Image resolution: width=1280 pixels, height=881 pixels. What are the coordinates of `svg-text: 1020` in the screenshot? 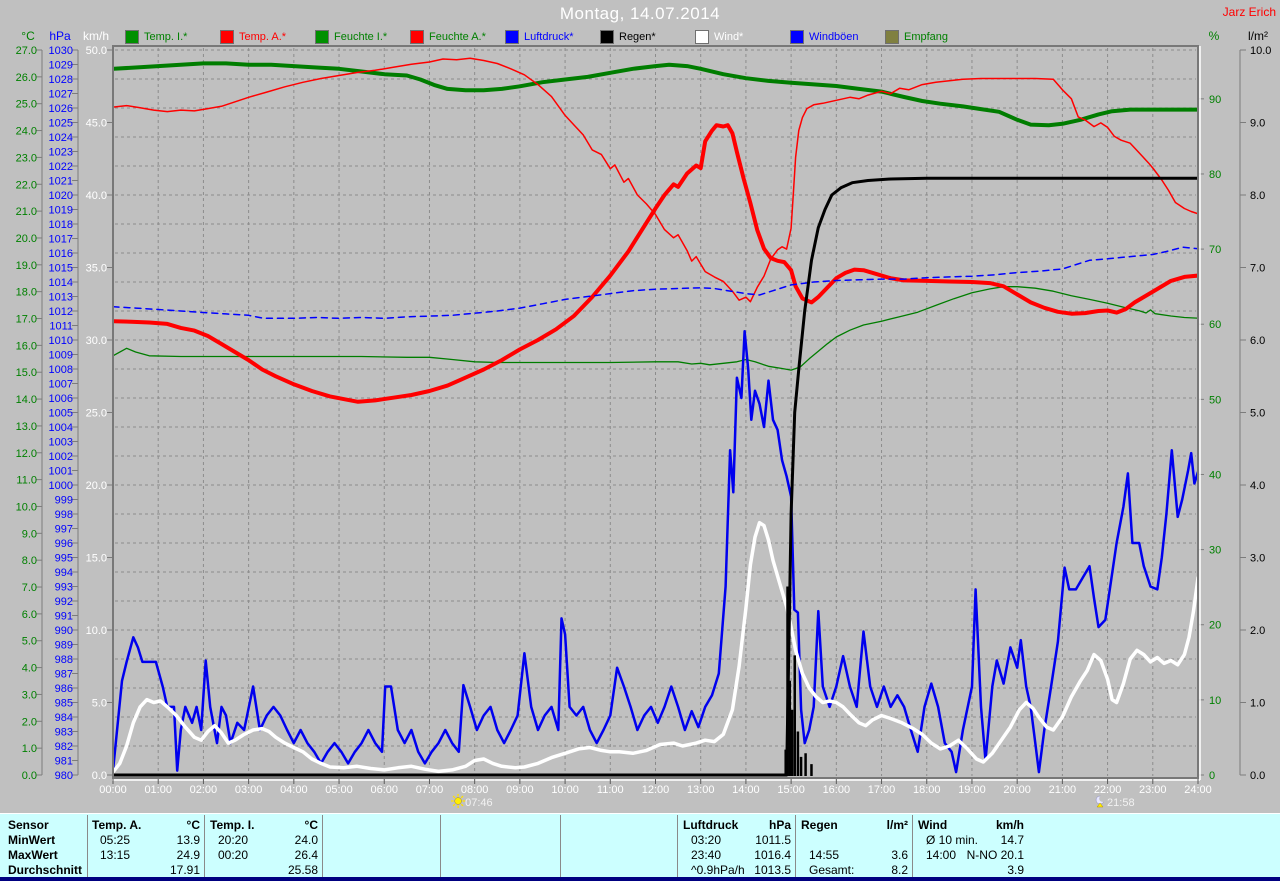 It's located at (61, 196).